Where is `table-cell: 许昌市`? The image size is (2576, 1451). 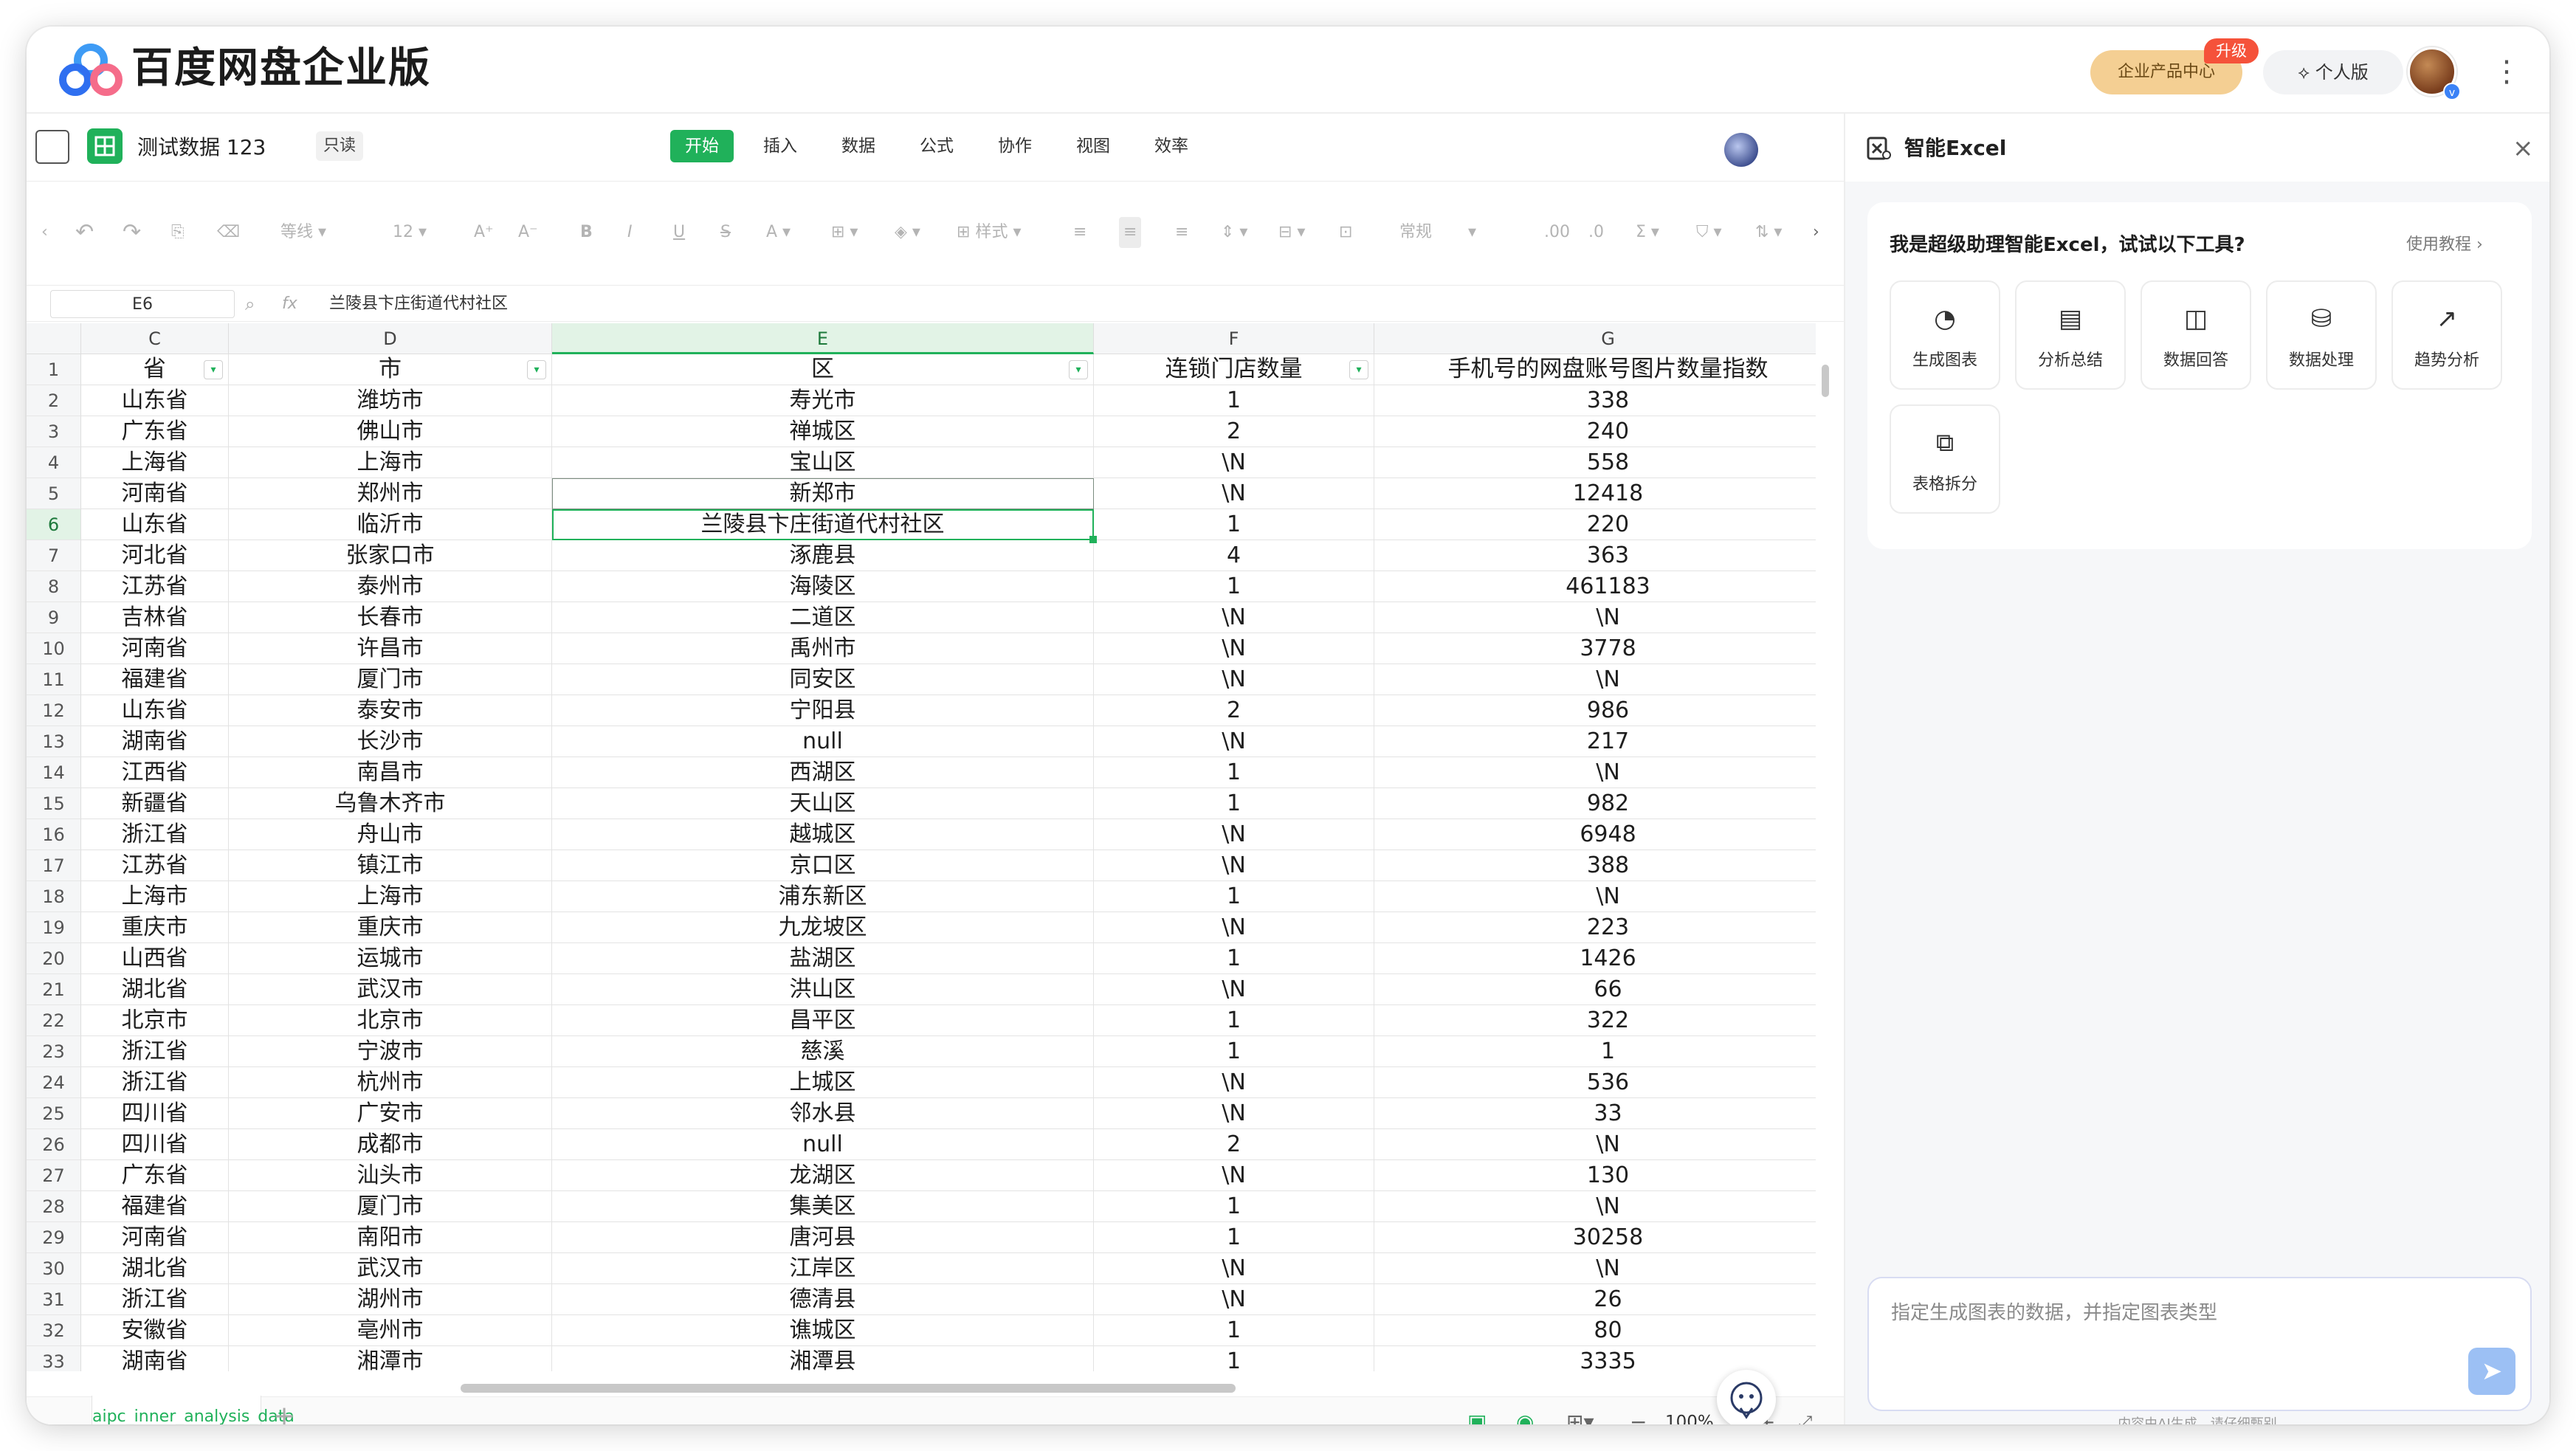
table-cell: 许昌市 is located at coordinates (390, 648).